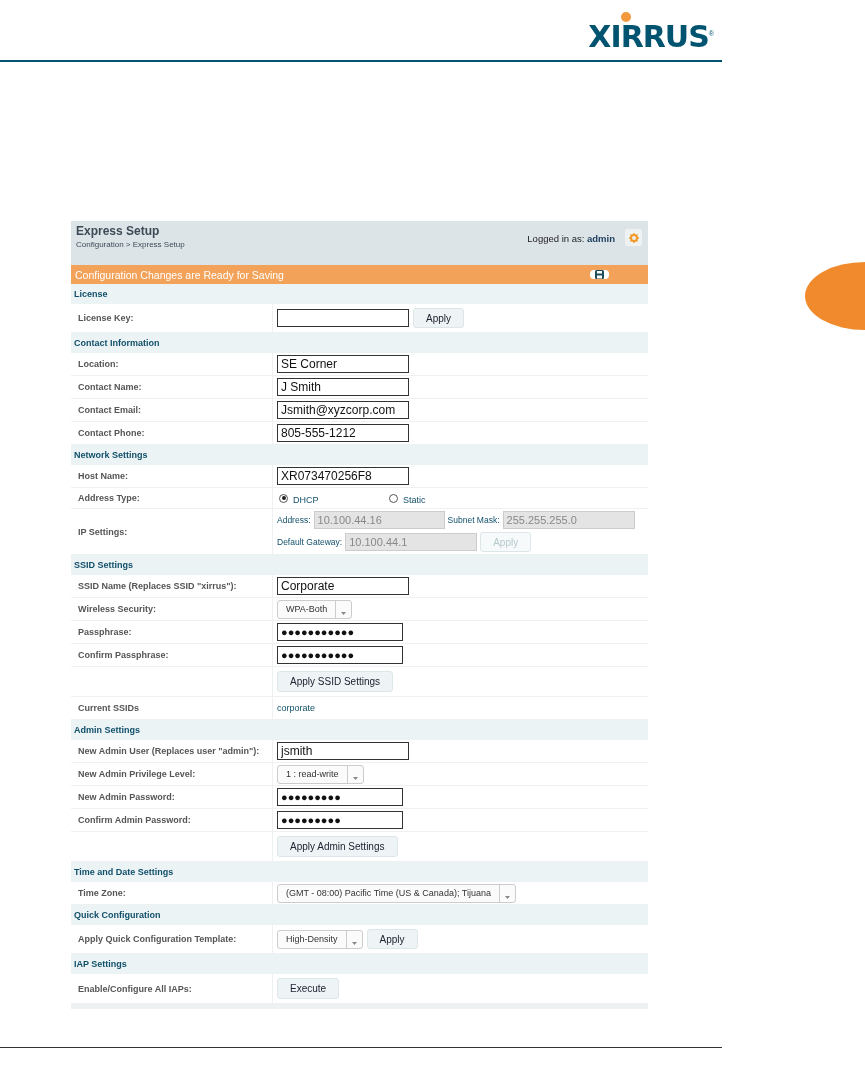  Describe the element at coordinates (157, 586) in the screenshot. I see `field-label: SSID Name (Replaces SSID "xirrus"):` at that location.